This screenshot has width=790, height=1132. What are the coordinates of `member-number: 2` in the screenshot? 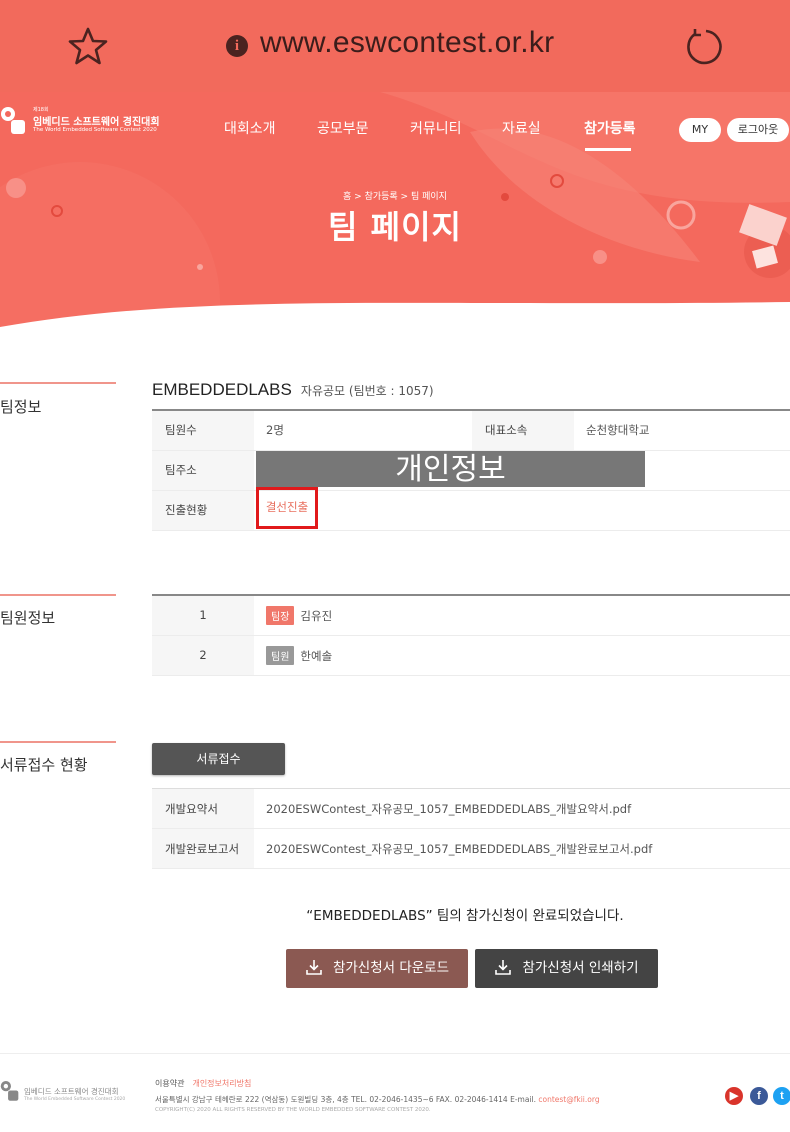 It's located at (203, 655).